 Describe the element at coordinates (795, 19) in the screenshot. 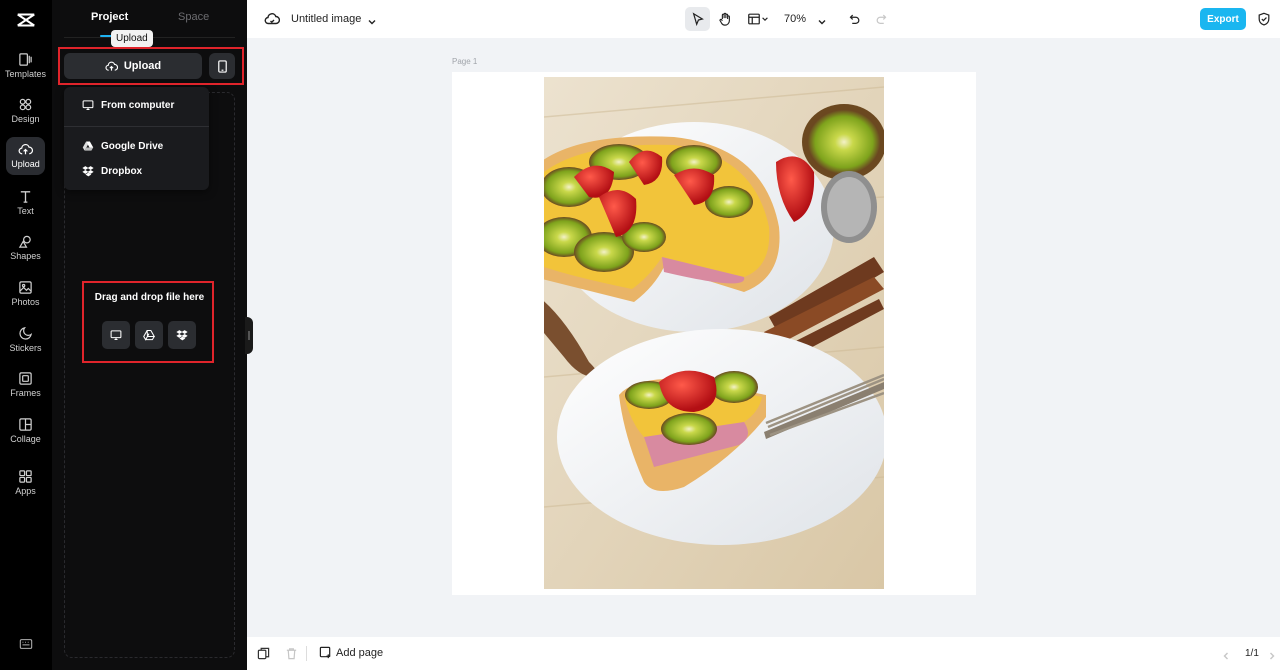

I see `zoom-level: 70%` at that location.